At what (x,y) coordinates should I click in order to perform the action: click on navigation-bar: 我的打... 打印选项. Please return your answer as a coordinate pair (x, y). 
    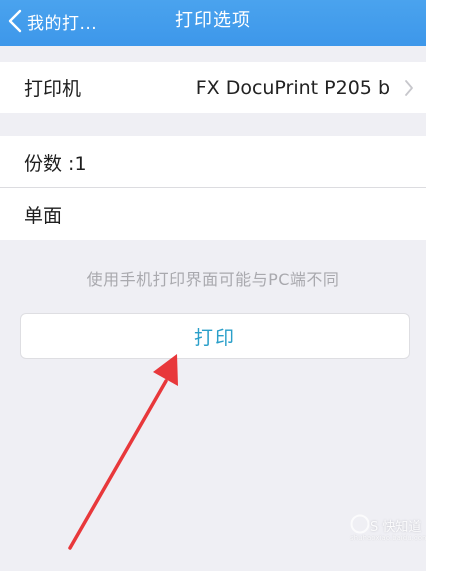
    Looking at the image, I should click on (213, 23).